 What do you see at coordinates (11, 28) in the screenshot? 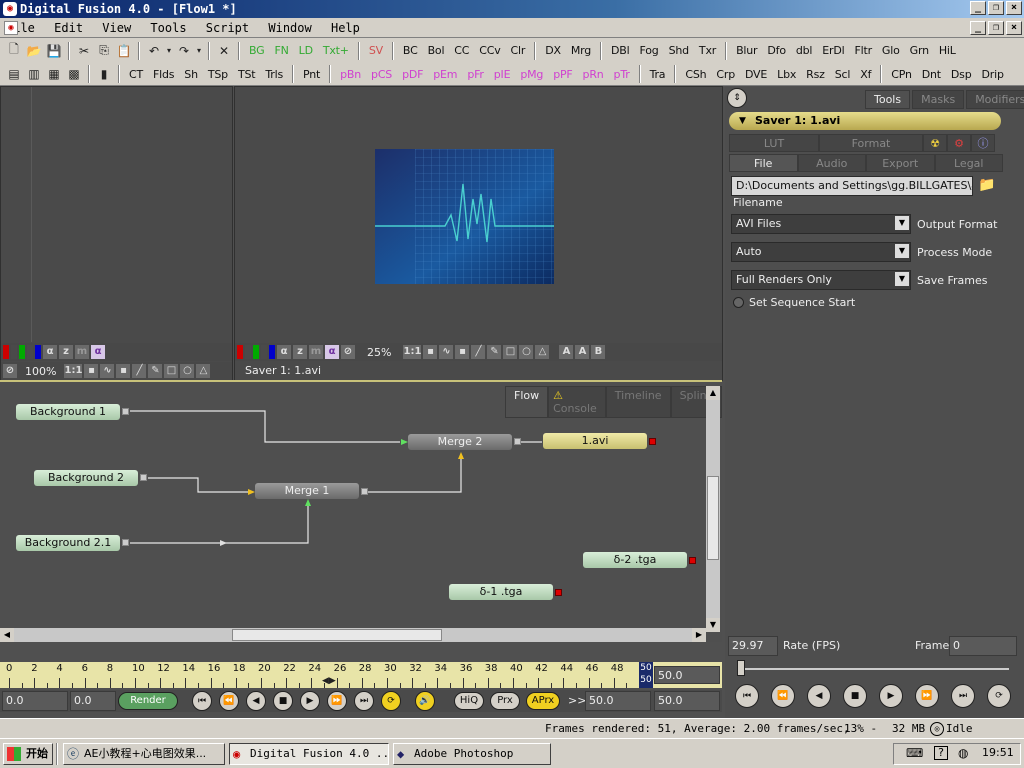
I see `document-icon: ◉` at bounding box center [11, 28].